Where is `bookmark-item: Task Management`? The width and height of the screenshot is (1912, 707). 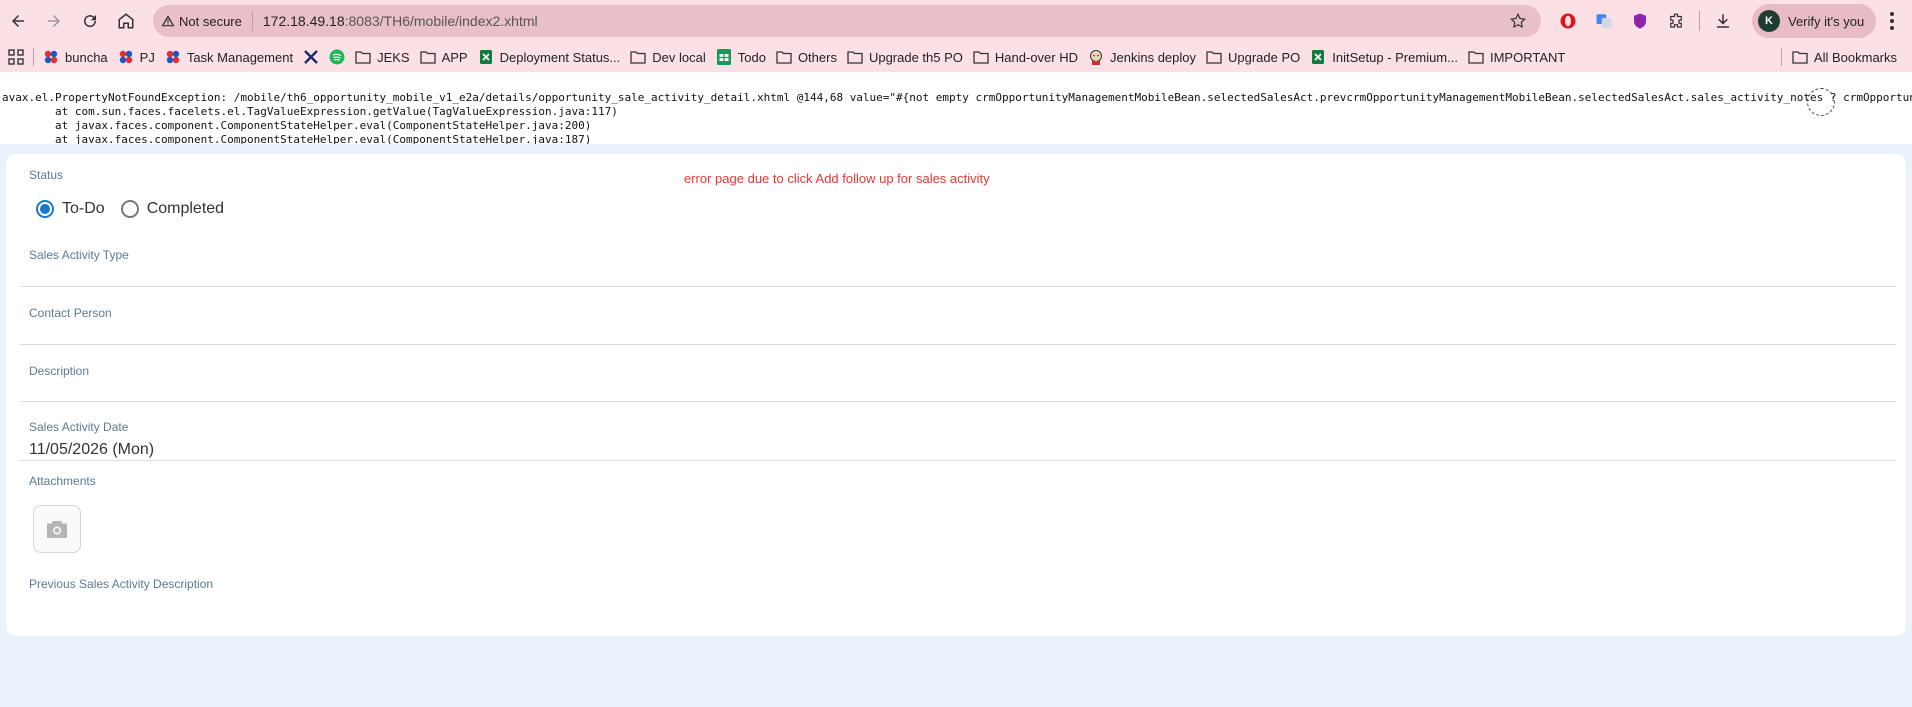
bookmark-item: Task Management is located at coordinates (229, 57).